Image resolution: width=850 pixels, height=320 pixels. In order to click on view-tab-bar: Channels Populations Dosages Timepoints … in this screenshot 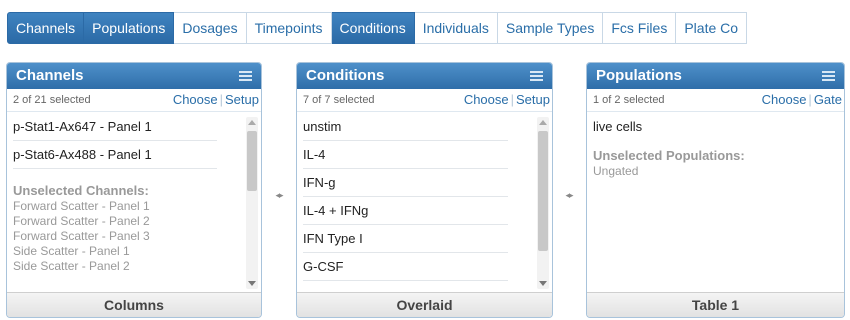, I will do `click(377, 28)`.